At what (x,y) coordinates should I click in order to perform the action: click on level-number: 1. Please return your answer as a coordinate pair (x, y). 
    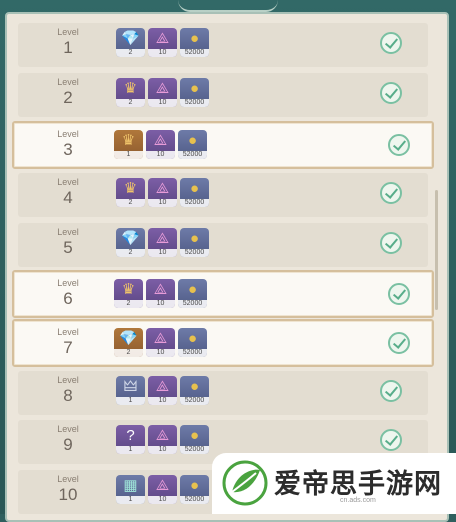
    Looking at the image, I should click on (68, 47).